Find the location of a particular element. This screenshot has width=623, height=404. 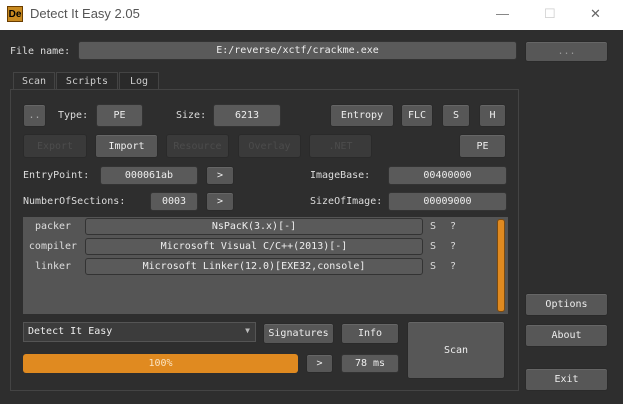

close-button: ✕ is located at coordinates (595, 14).